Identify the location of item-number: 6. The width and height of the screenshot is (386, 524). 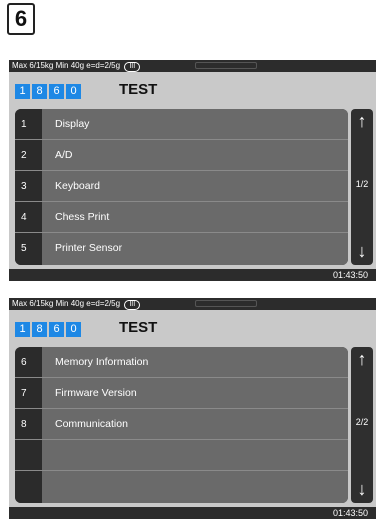
(28, 362).